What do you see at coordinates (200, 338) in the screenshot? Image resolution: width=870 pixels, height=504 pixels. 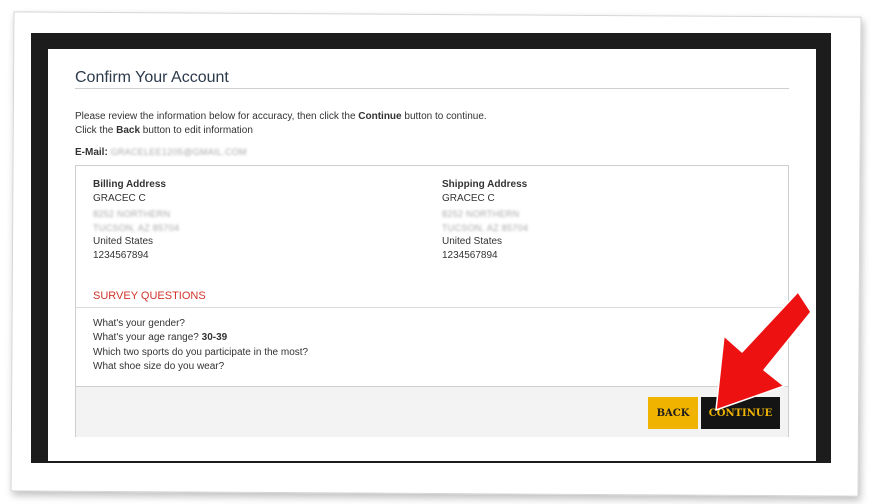 I see `survey-question-age: What's your age range? 30-39` at bounding box center [200, 338].